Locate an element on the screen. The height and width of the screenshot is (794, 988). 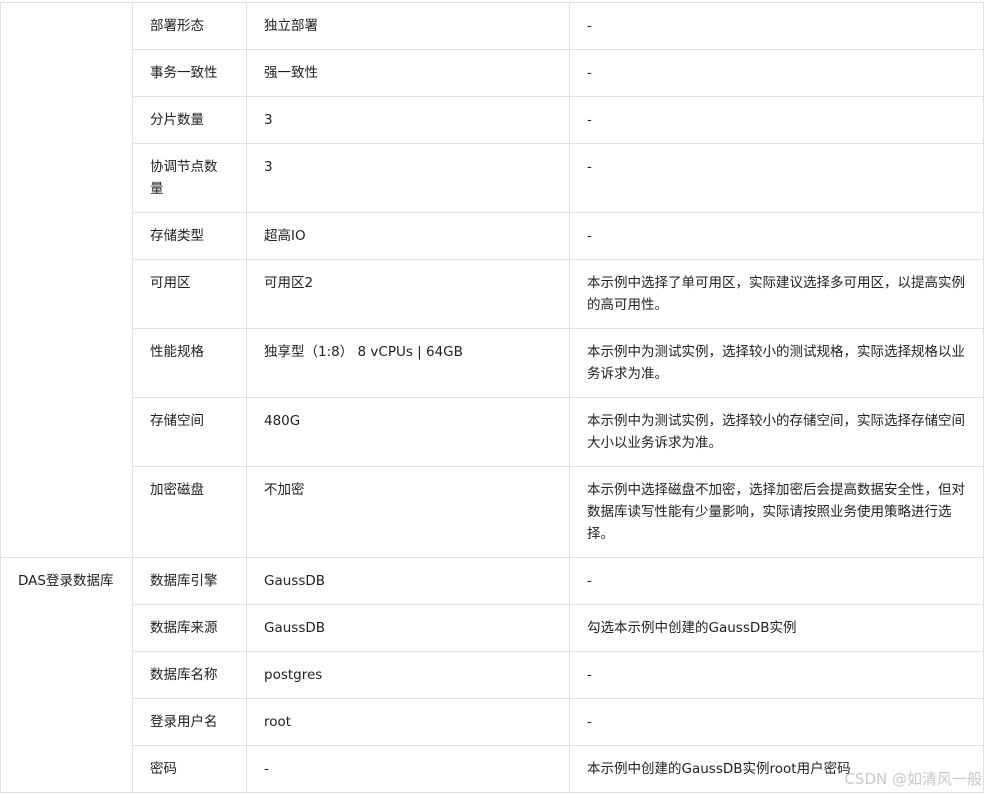
param-note-cell: 本示例中为测试实例，选择较小的测试规格，实际选择规格以业务诉求为准。 is located at coordinates (776, 363).